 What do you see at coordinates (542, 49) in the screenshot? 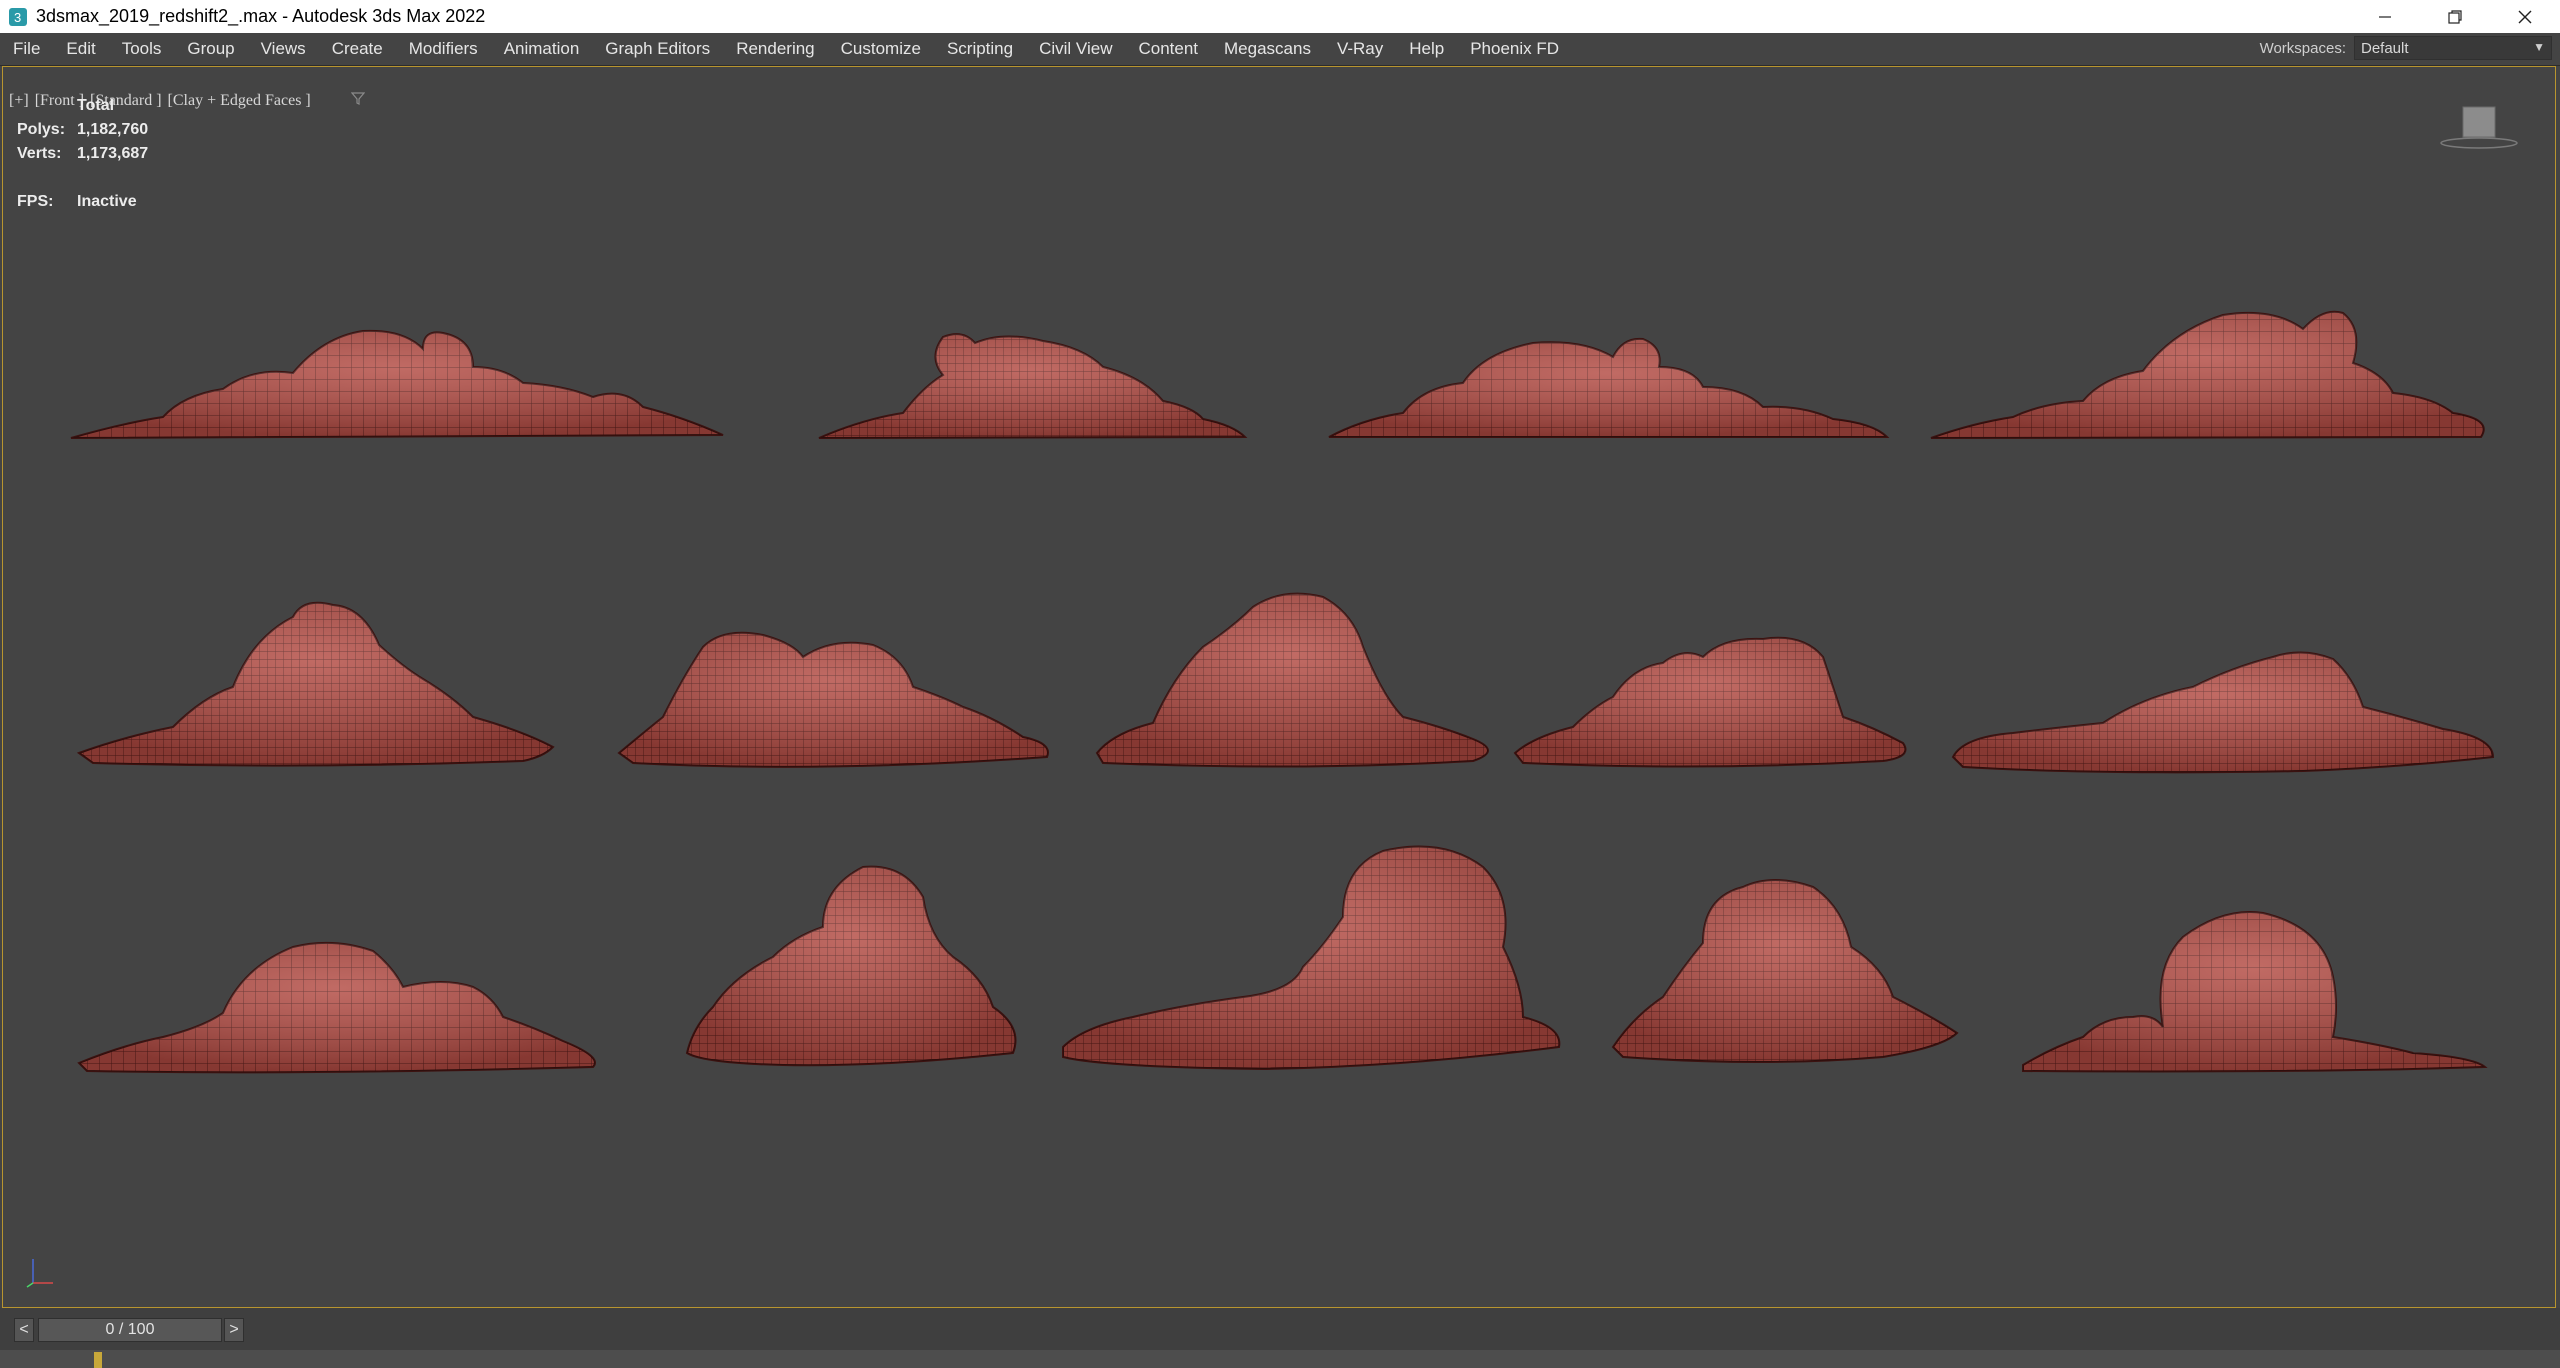
I see `menu-animation: Animation` at bounding box center [542, 49].